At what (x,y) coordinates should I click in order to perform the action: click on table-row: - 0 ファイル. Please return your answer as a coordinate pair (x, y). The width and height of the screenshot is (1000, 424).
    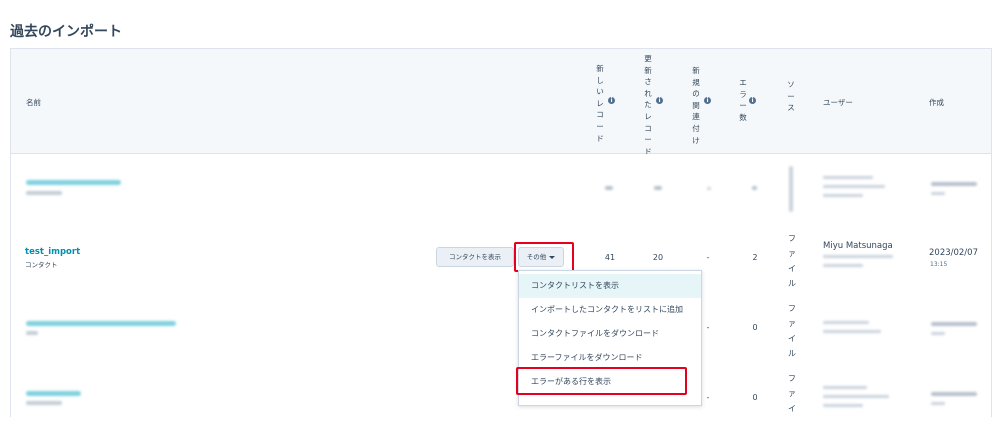
    Looking at the image, I should click on (501, 394).